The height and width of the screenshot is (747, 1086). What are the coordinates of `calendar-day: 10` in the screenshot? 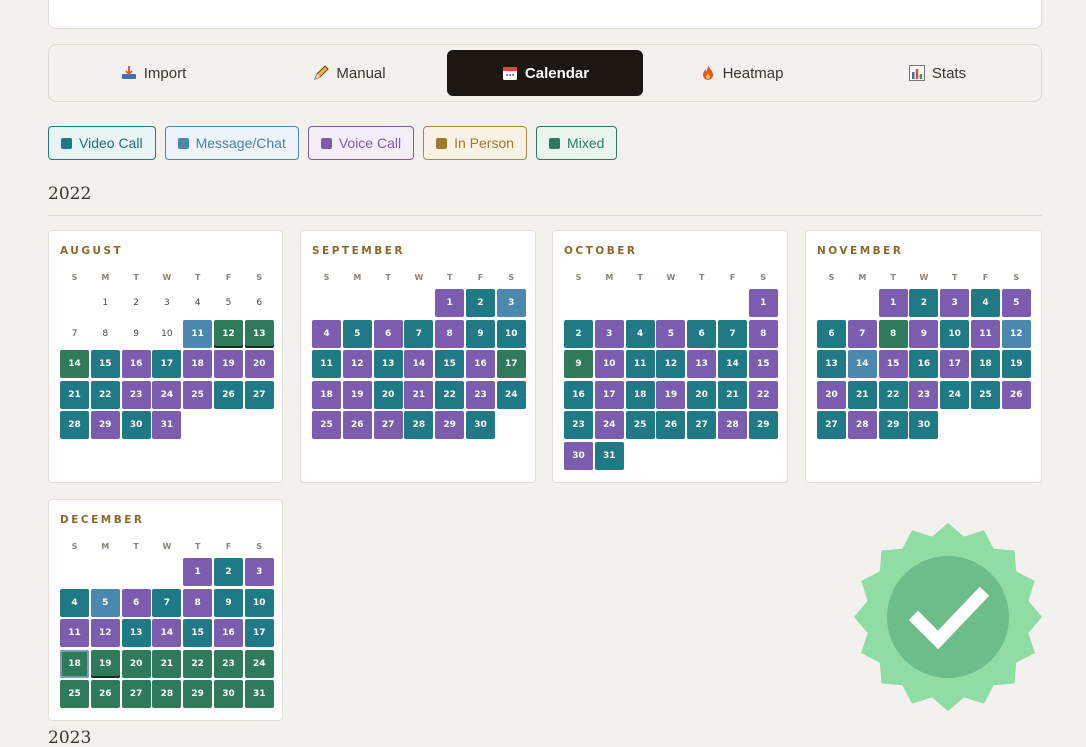 It's located at (955, 333).